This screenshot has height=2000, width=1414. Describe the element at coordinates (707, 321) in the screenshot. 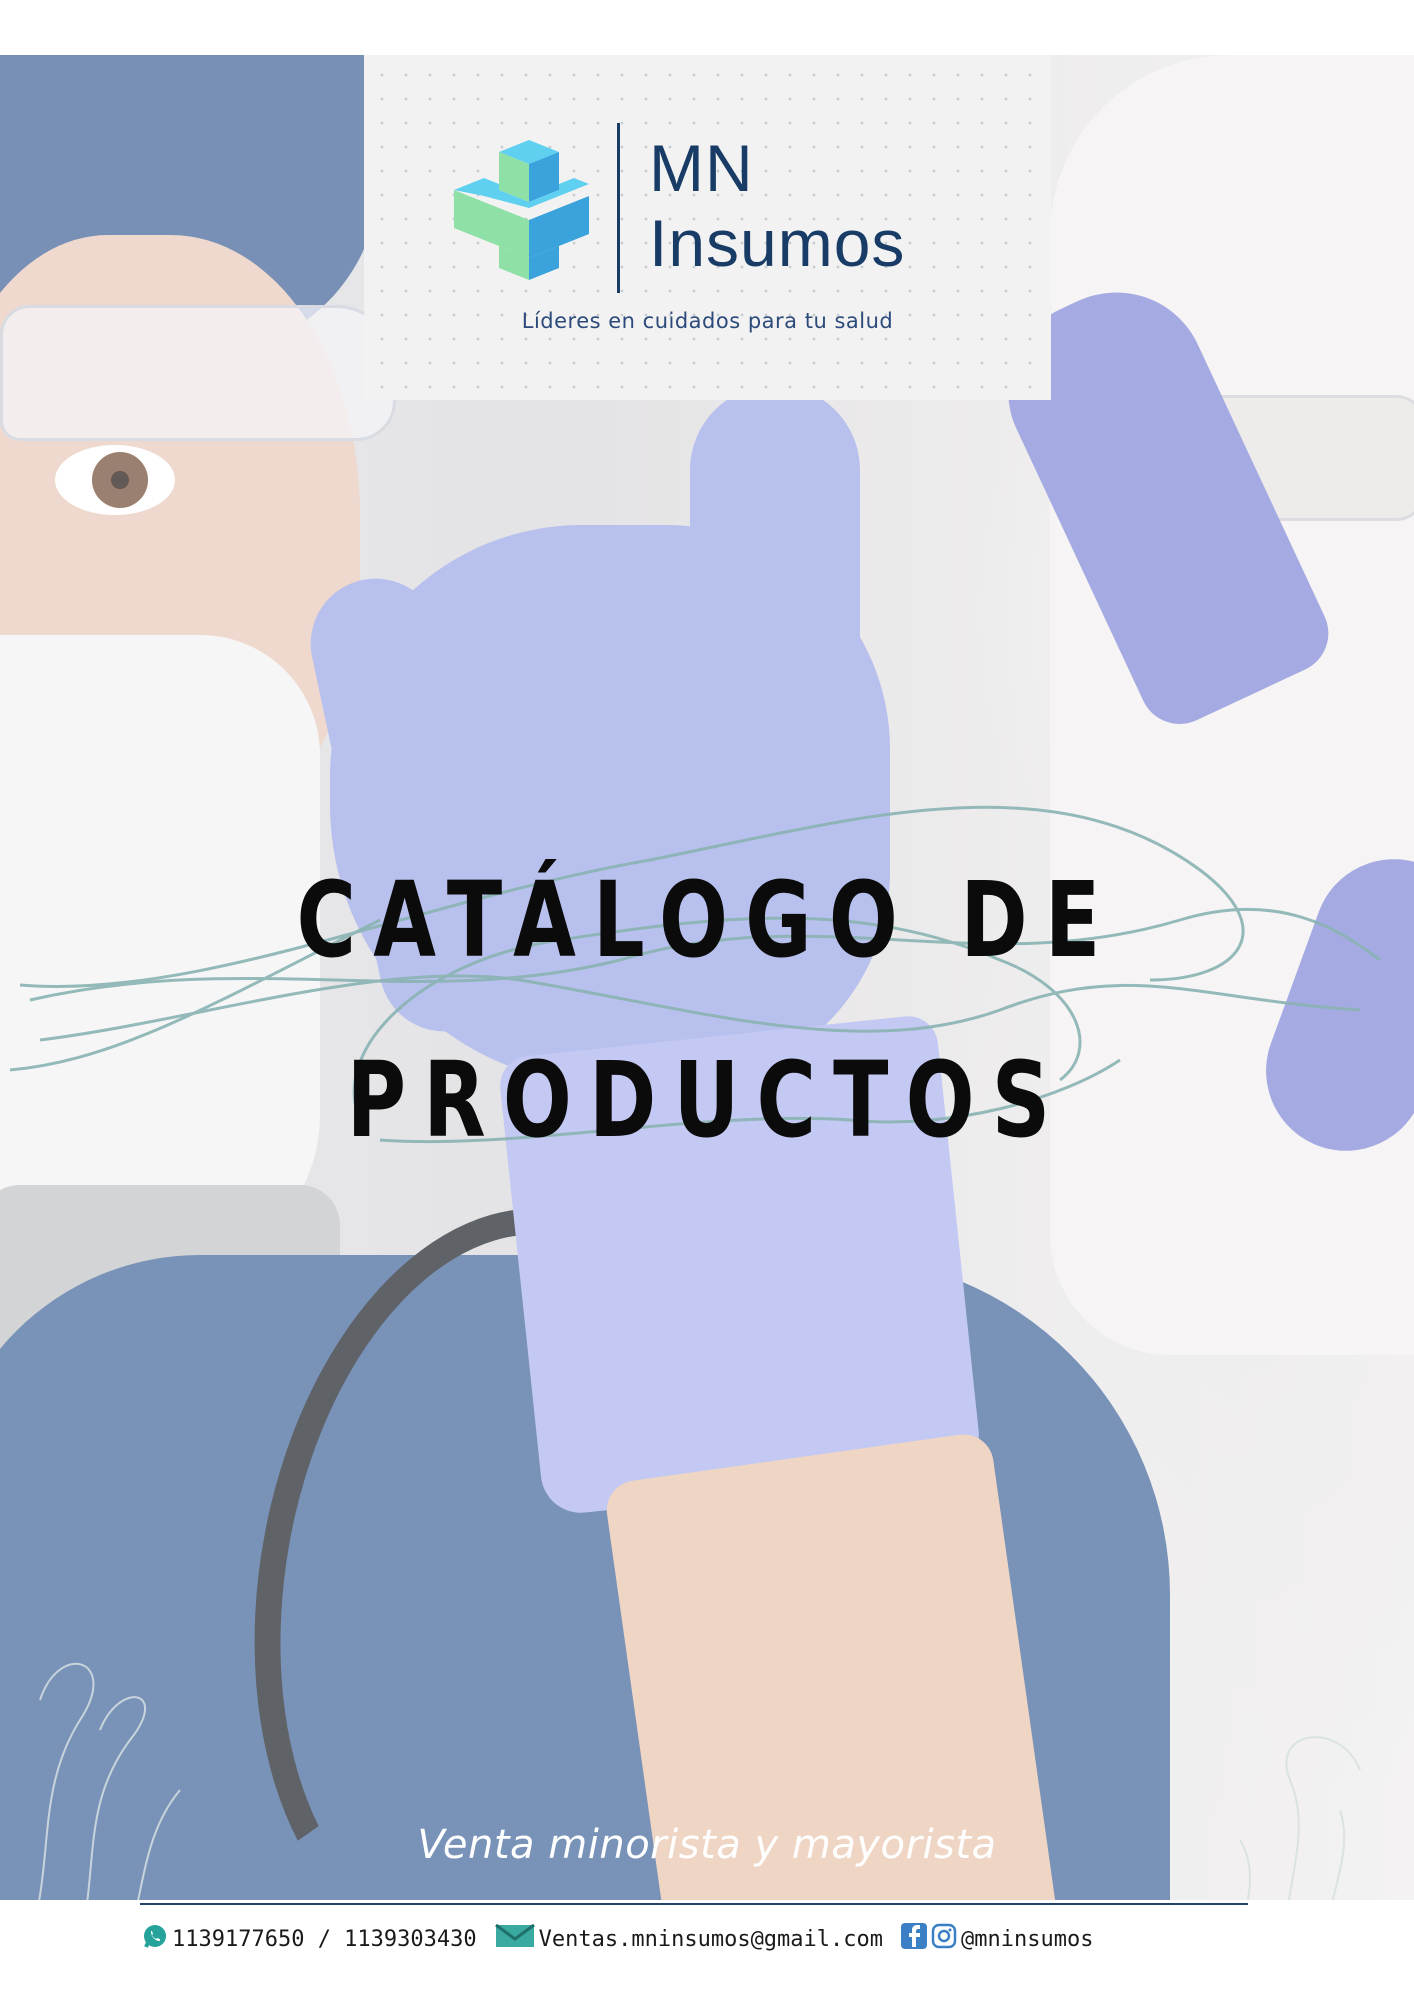

I see `brand-tagline: Líderes en cuidados para tu salud` at that location.